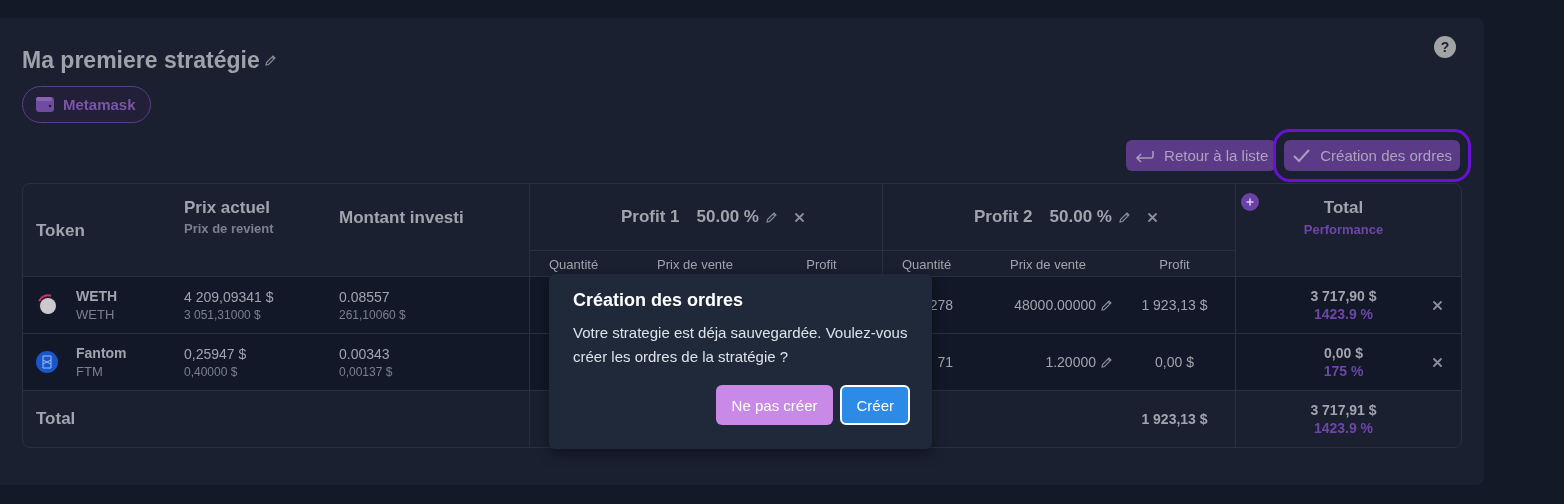 This screenshot has height=504, width=1564. What do you see at coordinates (1343, 353) in the screenshot?
I see `total-value: 0,00 $` at bounding box center [1343, 353].